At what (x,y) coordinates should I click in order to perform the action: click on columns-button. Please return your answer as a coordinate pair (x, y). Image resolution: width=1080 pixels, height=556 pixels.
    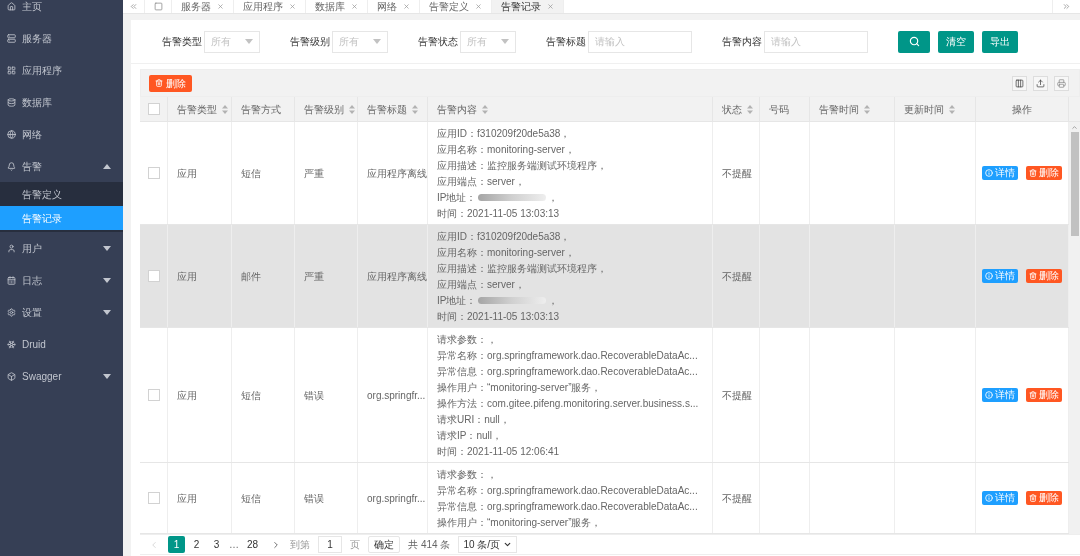
    Looking at the image, I should click on (1019, 83).